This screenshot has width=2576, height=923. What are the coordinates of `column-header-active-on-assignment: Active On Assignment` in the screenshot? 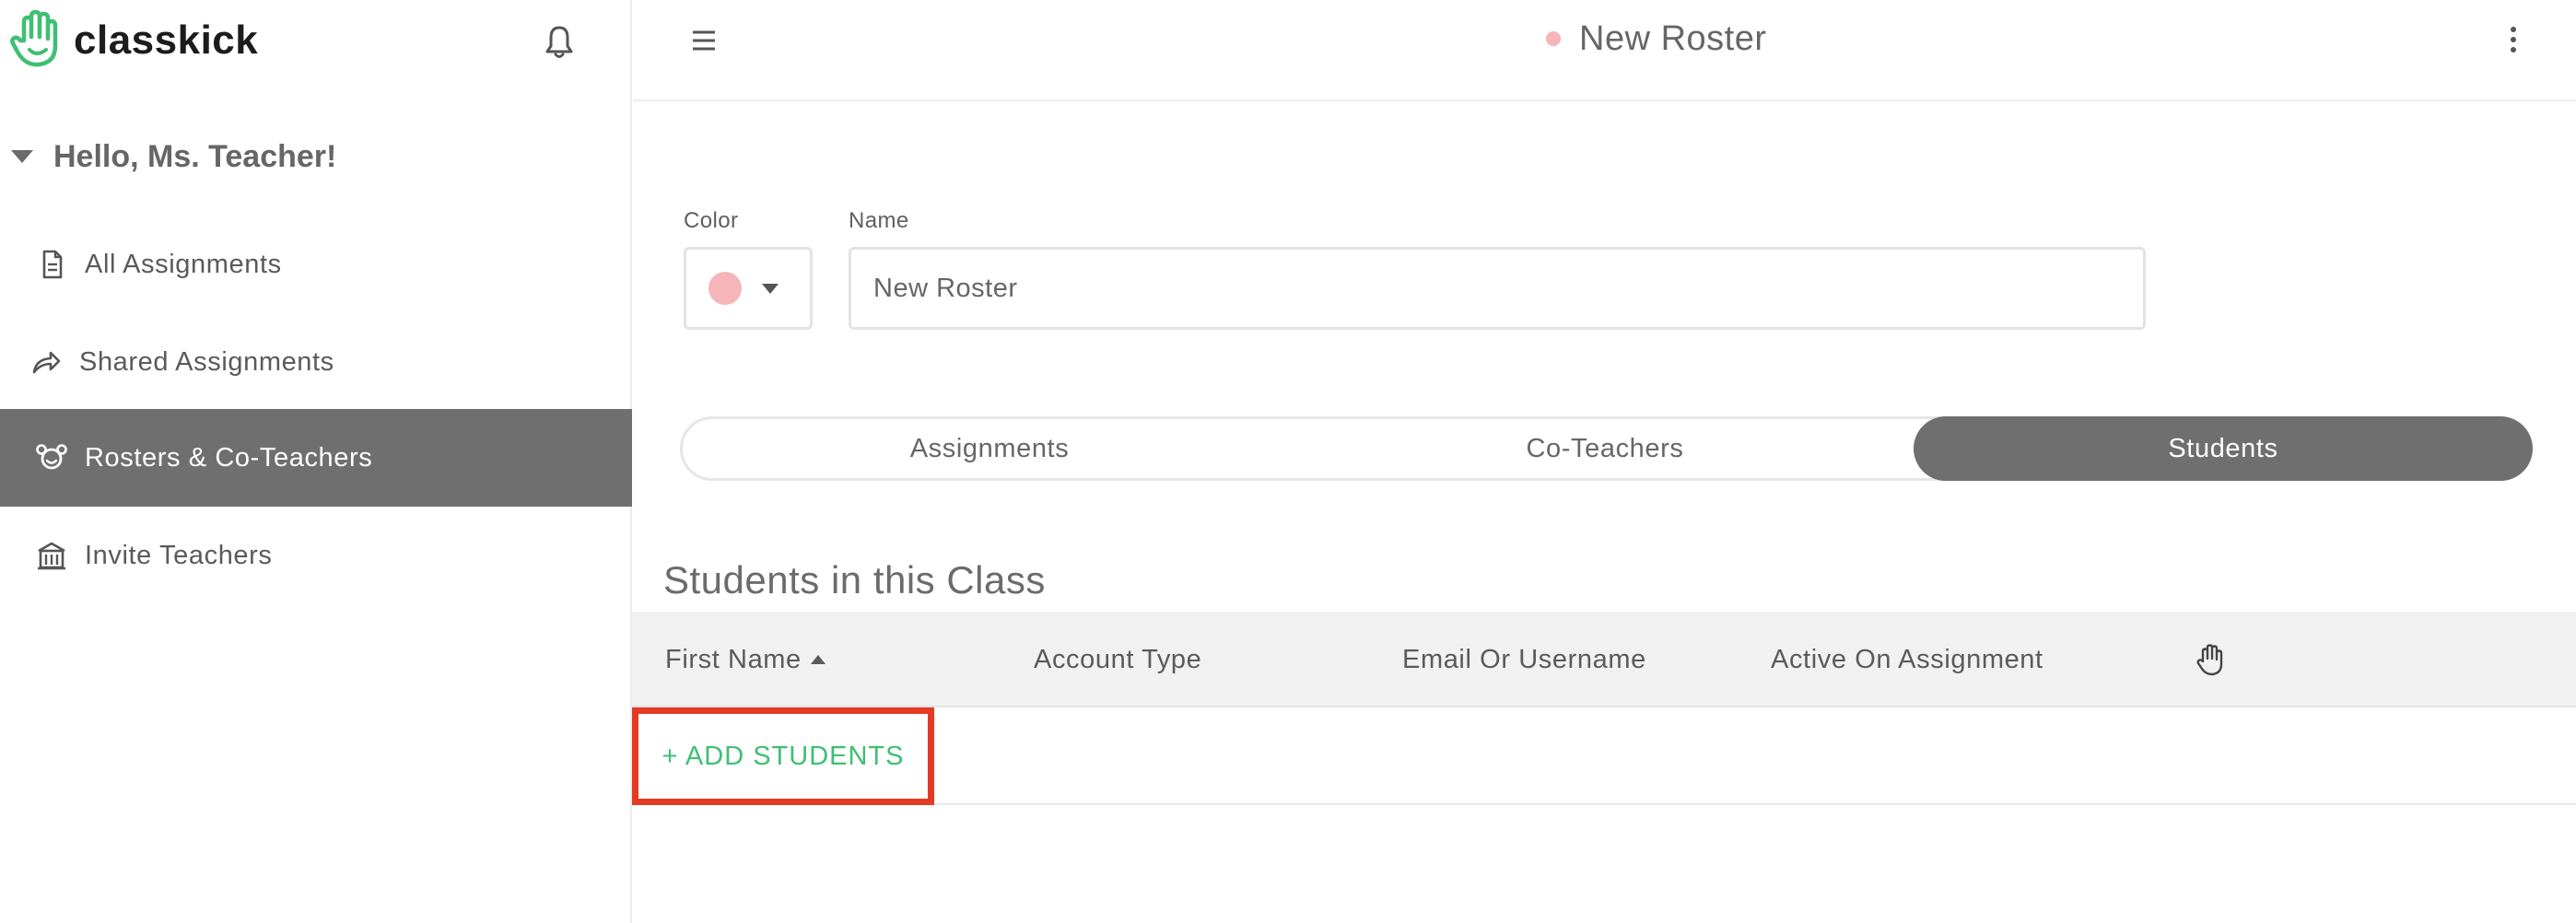 It's located at (1907, 660).